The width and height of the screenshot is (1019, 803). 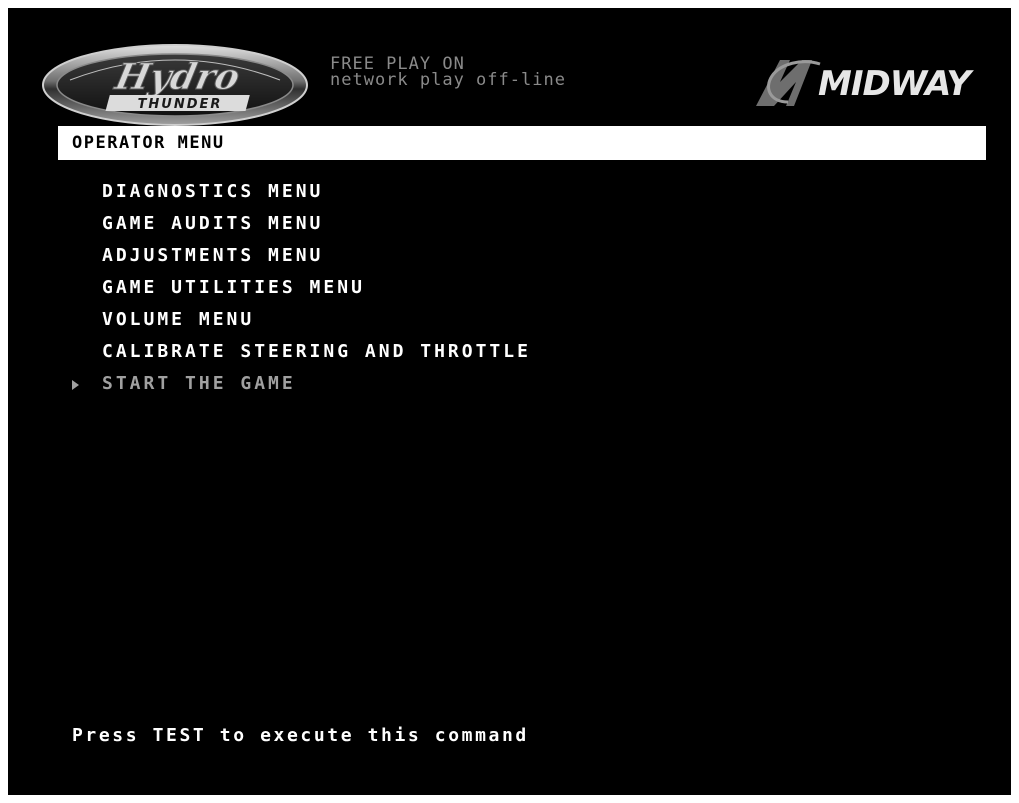 I want to click on menu-item-start-game: START THE GAME, so click(x=178, y=386).